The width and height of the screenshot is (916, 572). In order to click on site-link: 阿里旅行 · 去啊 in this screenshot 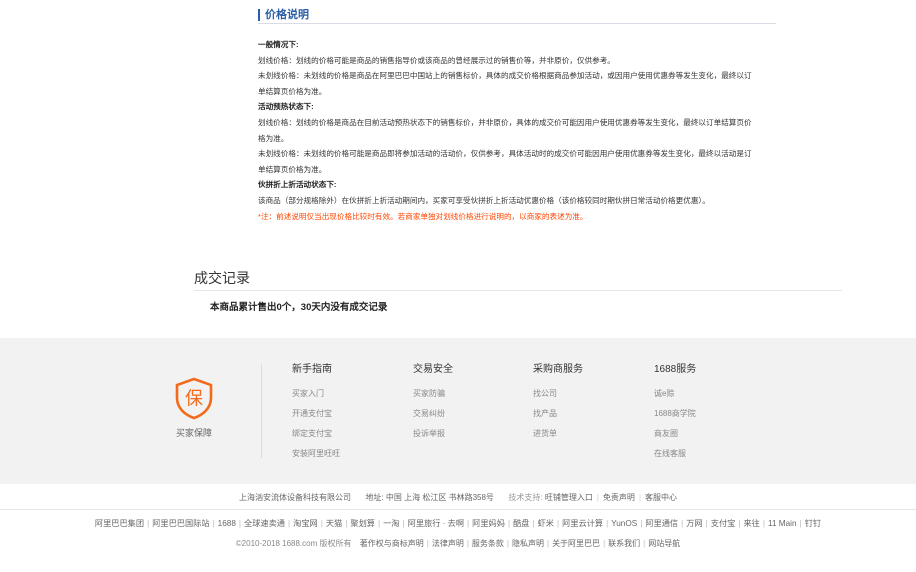, I will do `click(436, 523)`.